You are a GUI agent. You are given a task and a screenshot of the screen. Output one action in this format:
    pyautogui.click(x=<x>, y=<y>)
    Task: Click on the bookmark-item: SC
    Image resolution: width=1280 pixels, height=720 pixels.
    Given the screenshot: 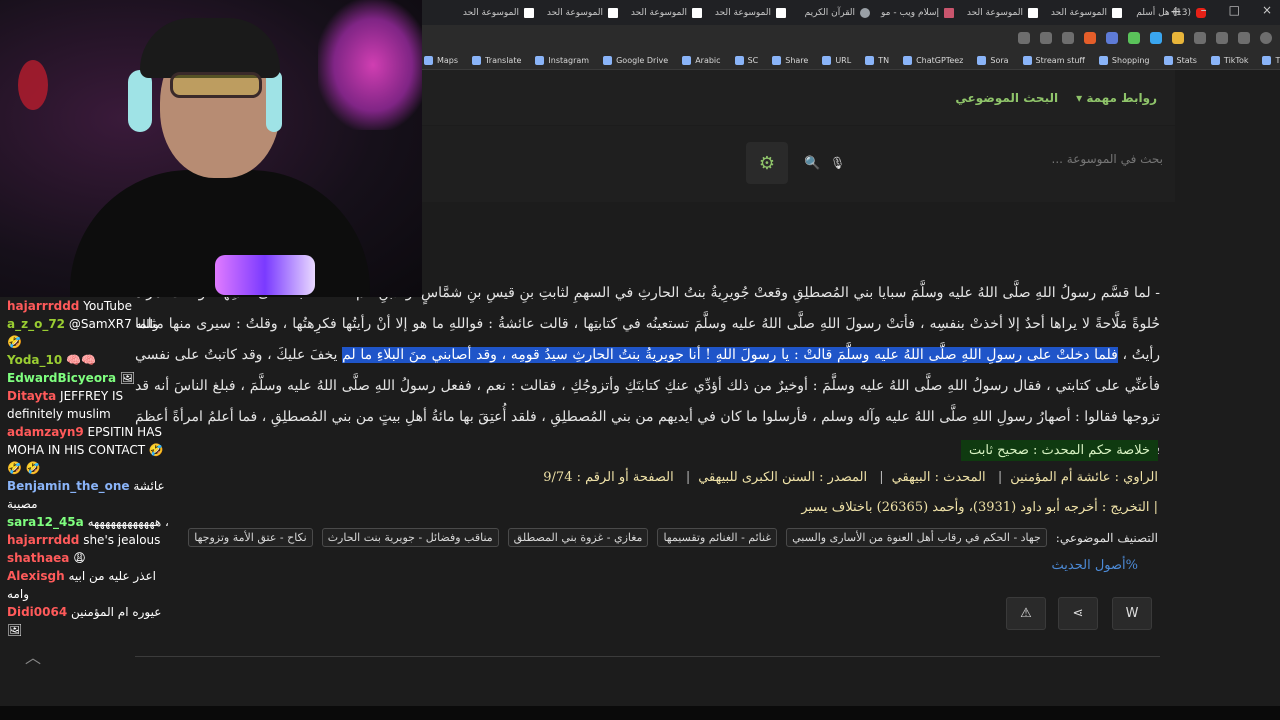 What is the action you would take?
    pyautogui.click(x=746, y=60)
    